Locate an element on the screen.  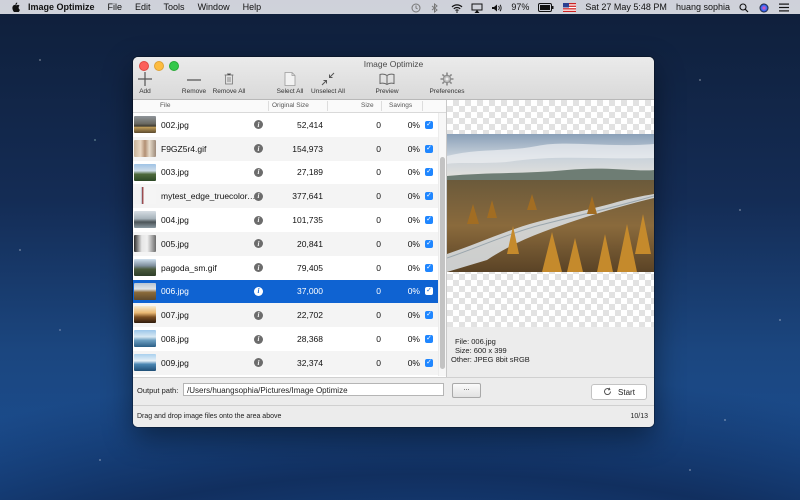
table-row: 008.jpg i 28,368 0 0% ✓ is located at coordinates (285, 339).